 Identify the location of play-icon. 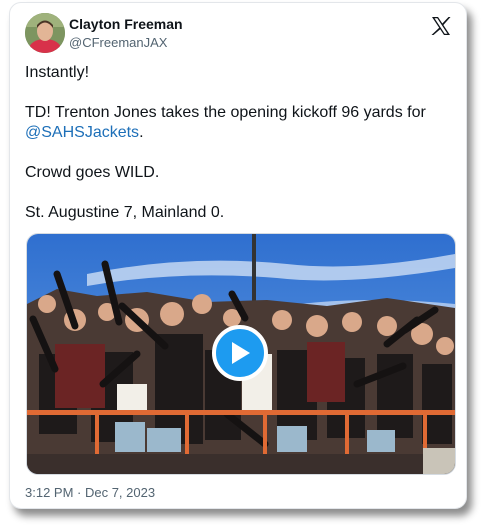
(241, 353).